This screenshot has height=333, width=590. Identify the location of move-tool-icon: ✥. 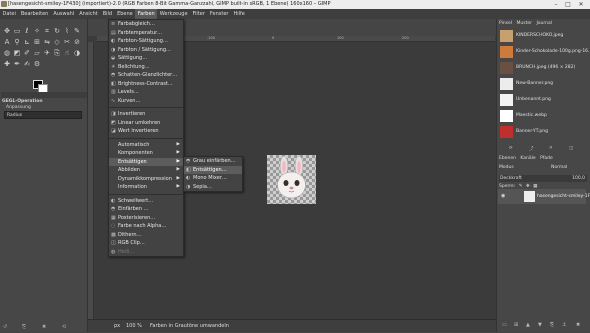
(7, 31).